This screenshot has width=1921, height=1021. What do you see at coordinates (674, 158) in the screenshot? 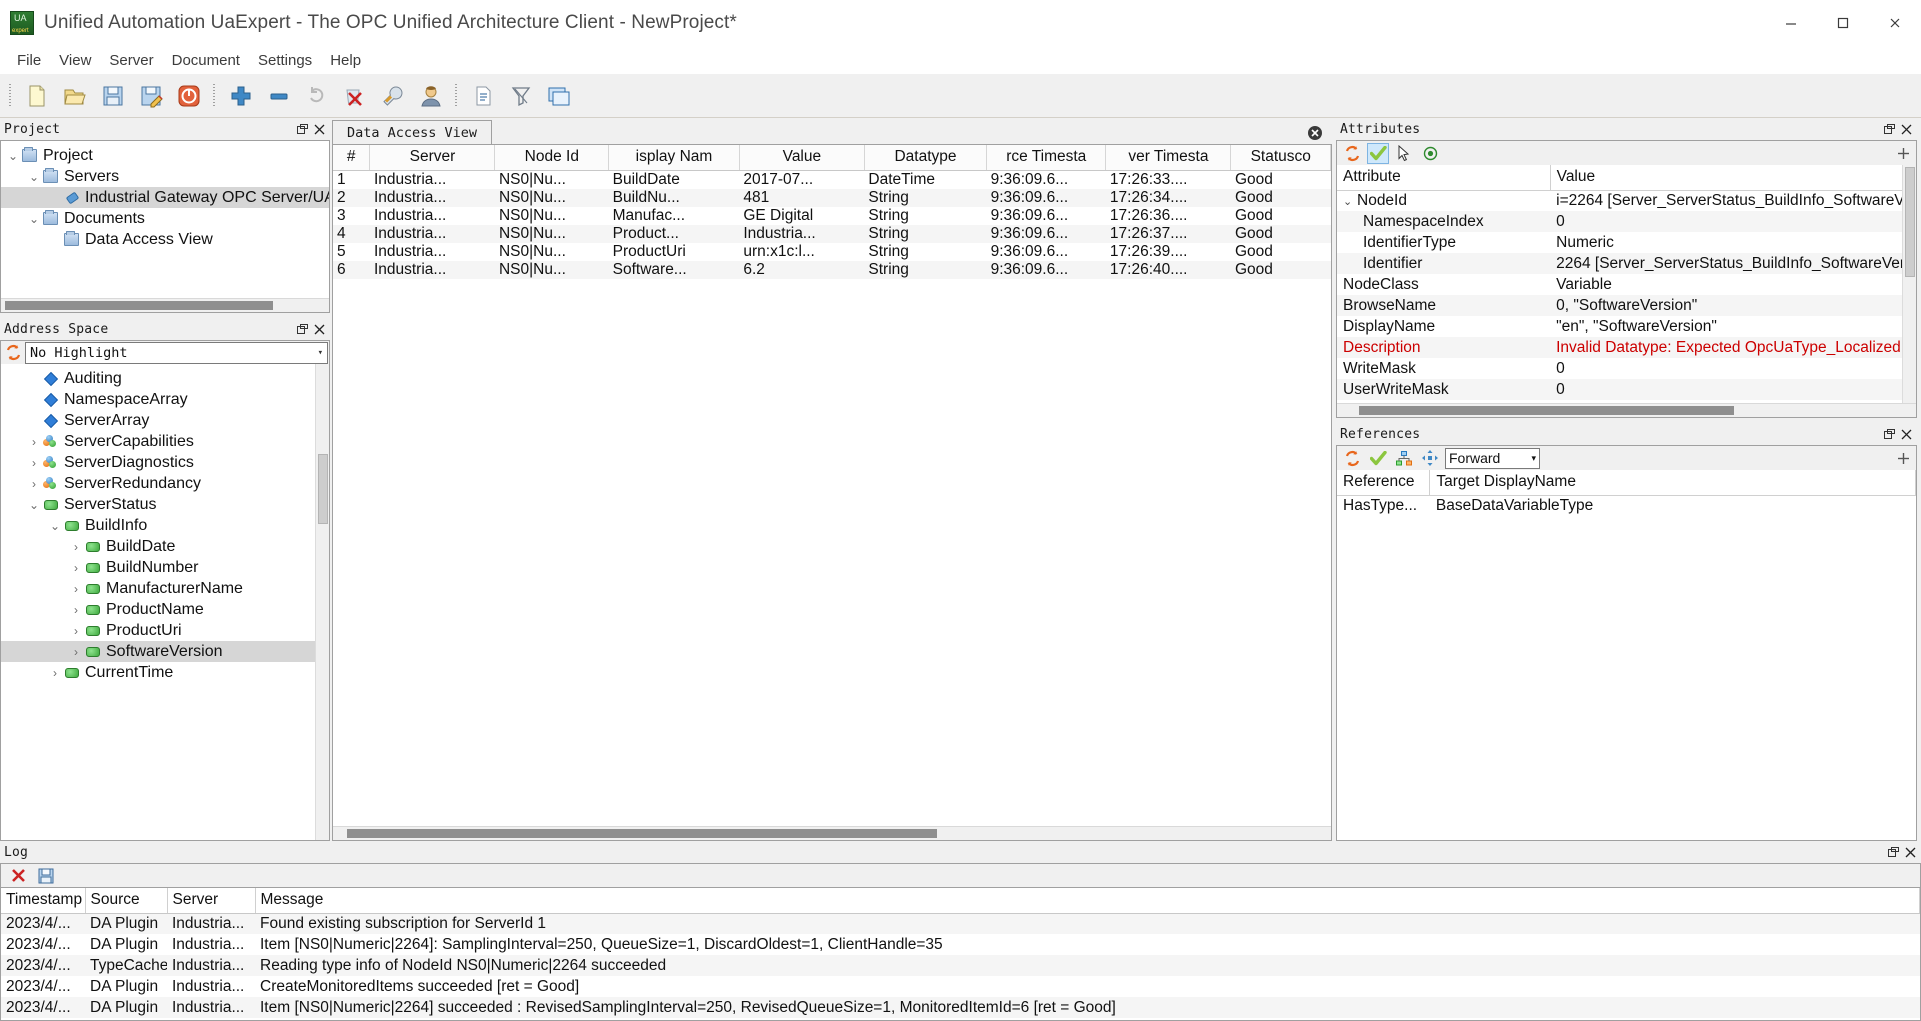
I see `grid-column-header: isplay Nam` at bounding box center [674, 158].